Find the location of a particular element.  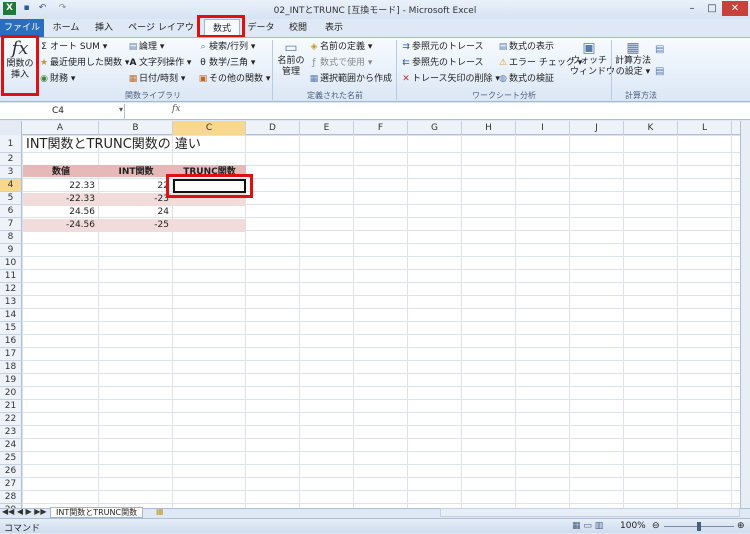

tab-page-layout: ページ レイアウト is located at coordinates (161, 35).